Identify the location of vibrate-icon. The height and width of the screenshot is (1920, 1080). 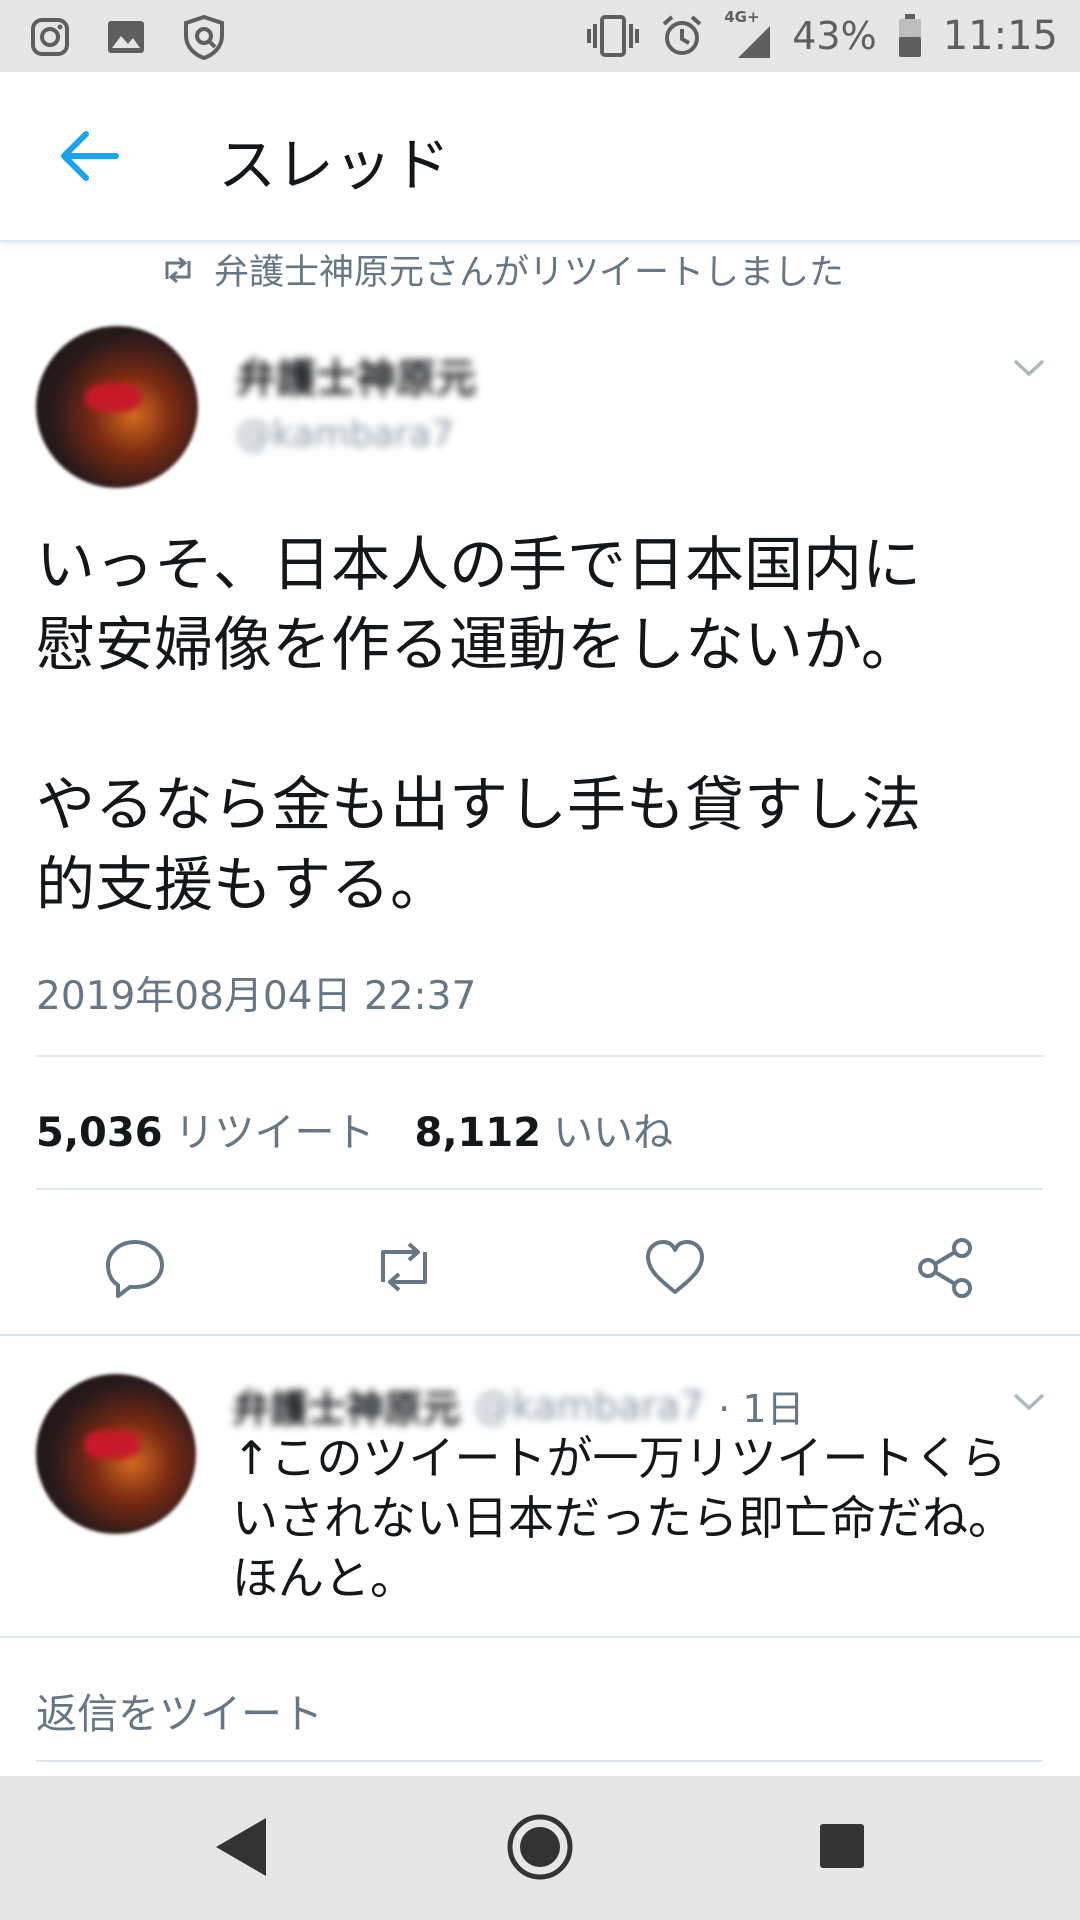
(613, 36).